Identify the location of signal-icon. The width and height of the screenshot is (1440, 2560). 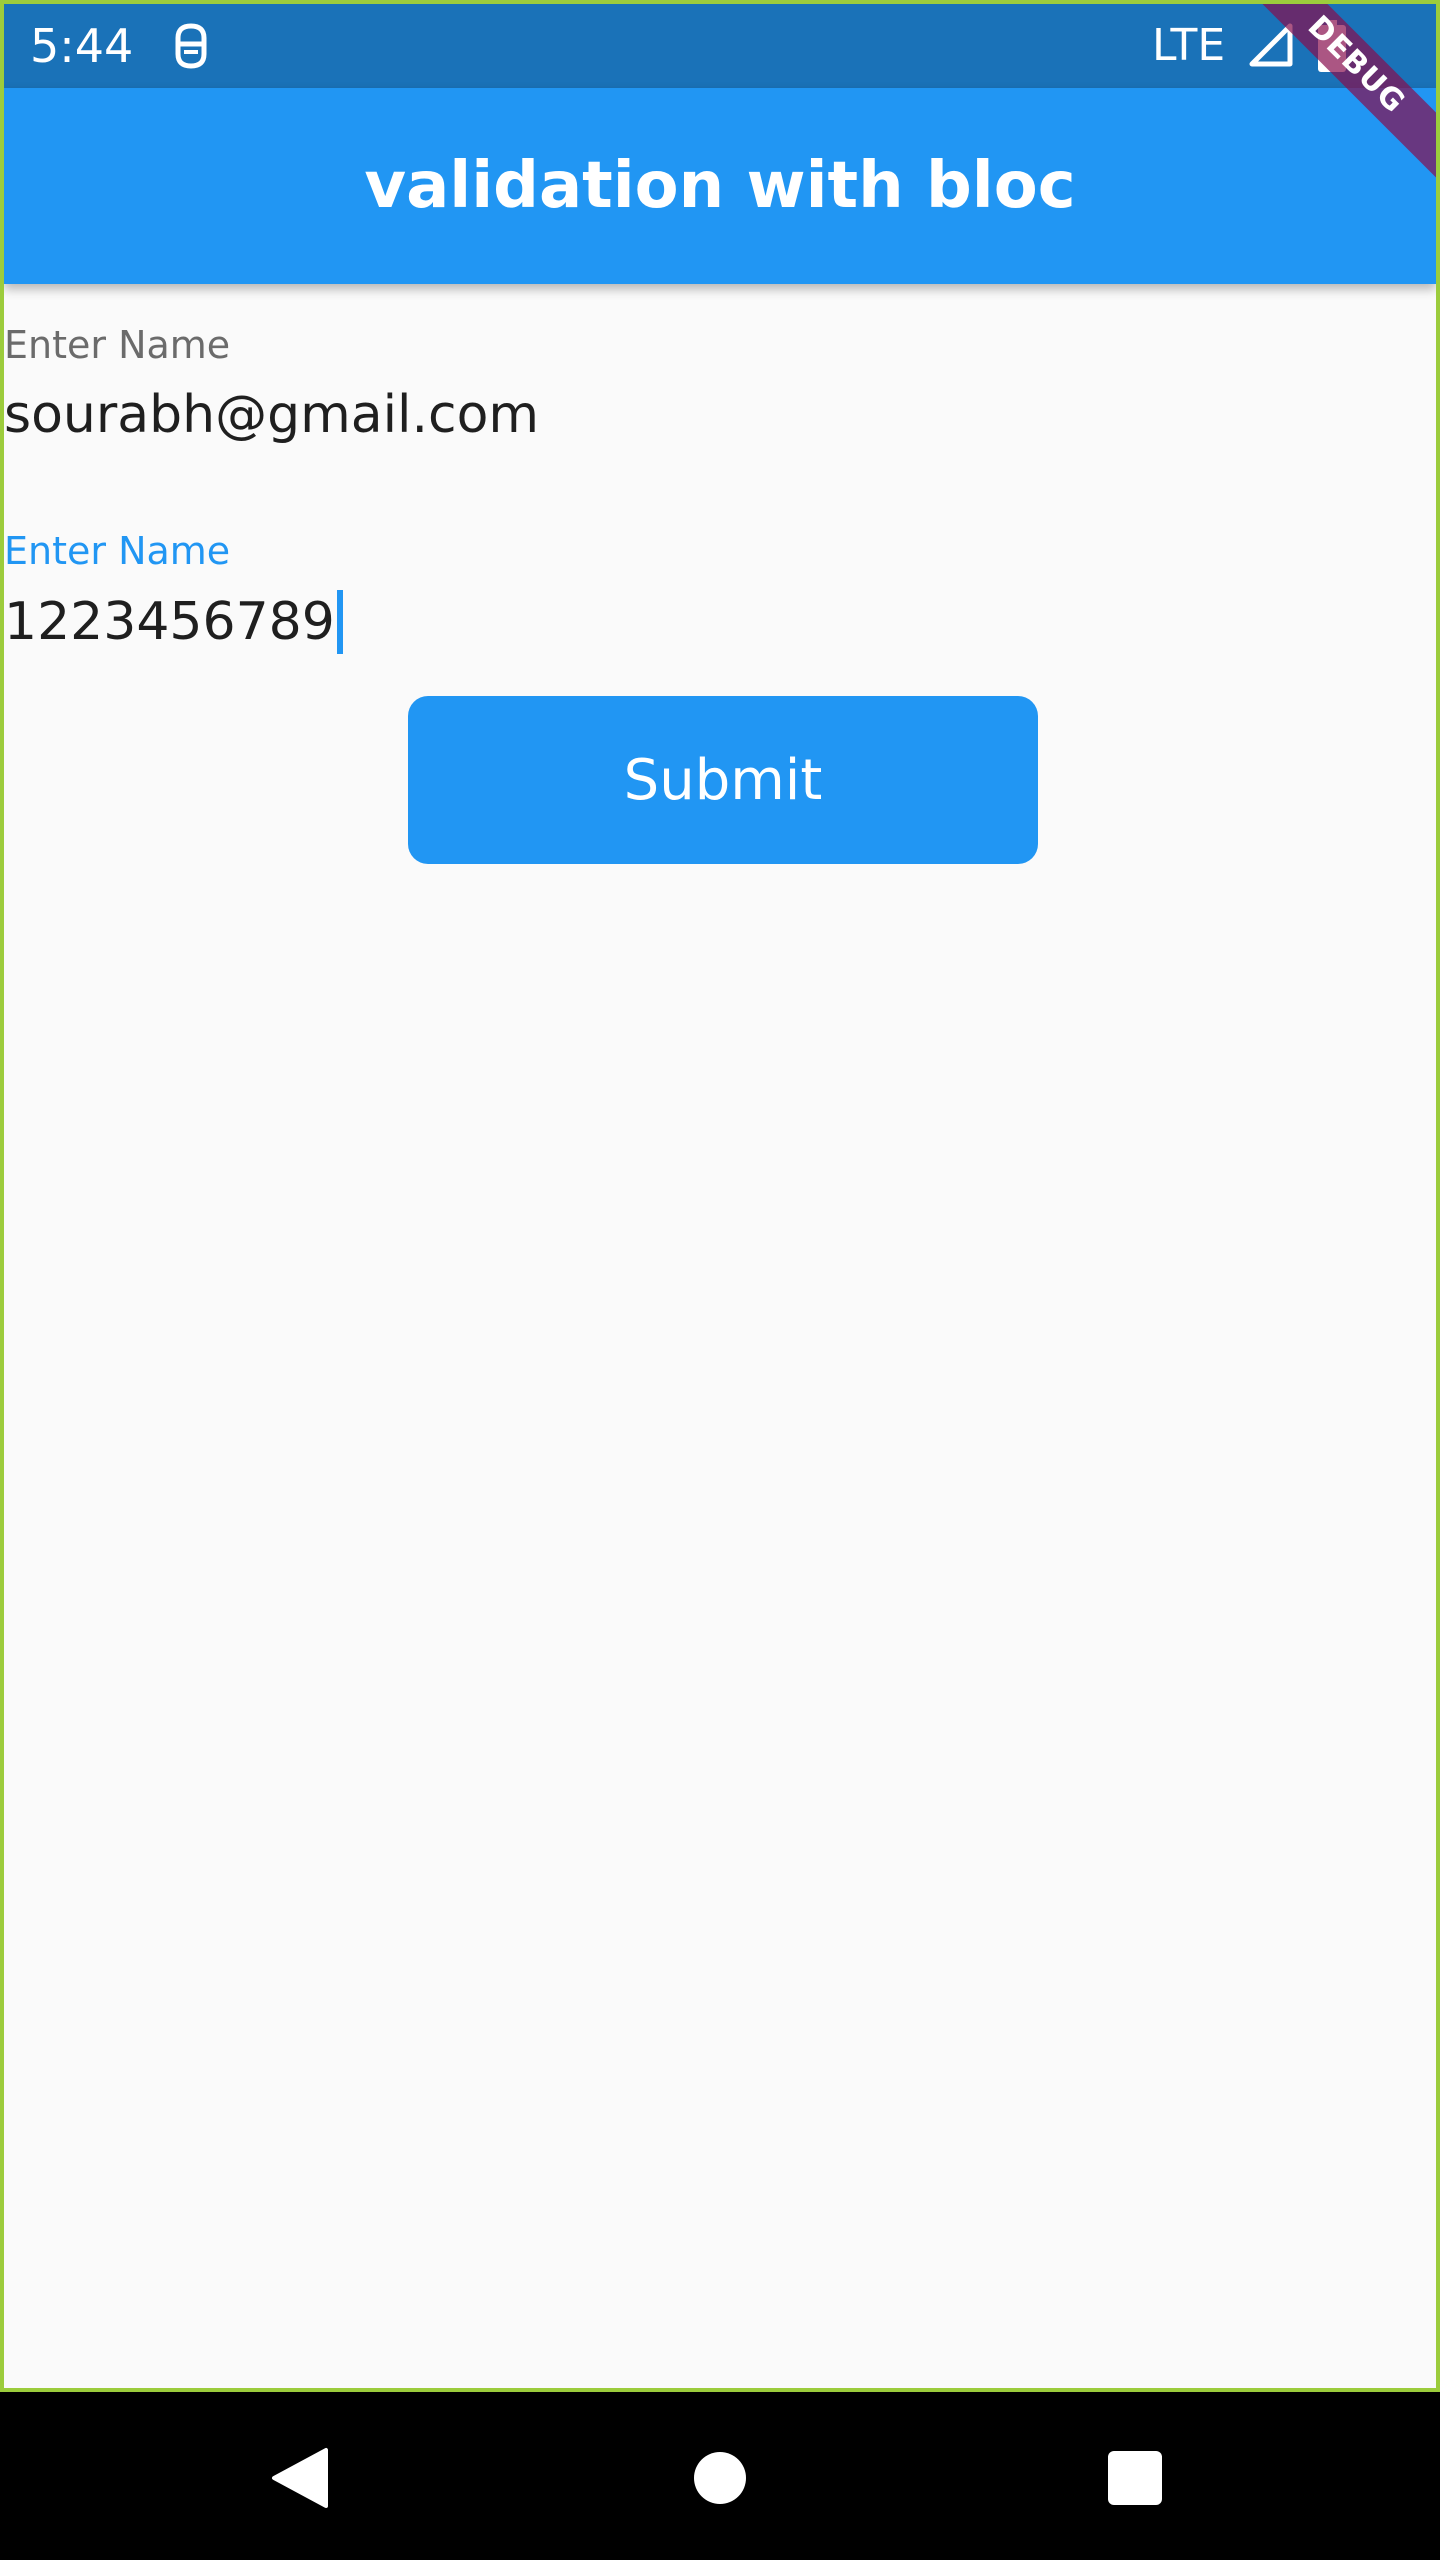
(1271, 45).